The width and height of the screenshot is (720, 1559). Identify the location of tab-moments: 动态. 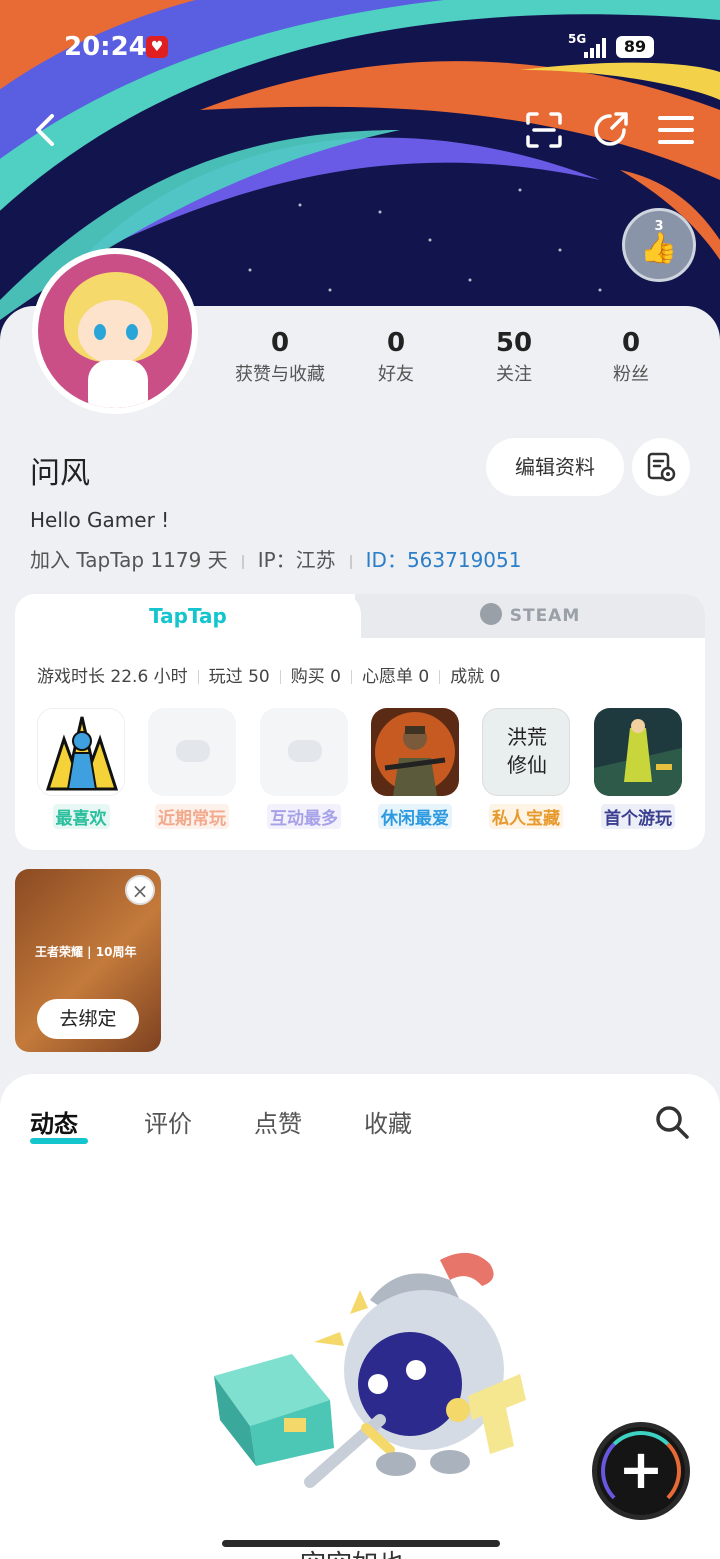
(59, 1124).